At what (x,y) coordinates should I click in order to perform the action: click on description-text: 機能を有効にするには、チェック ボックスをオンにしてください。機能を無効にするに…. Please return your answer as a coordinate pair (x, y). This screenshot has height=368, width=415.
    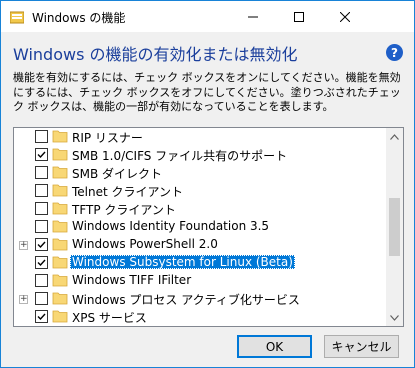
    Looking at the image, I should click on (207, 92).